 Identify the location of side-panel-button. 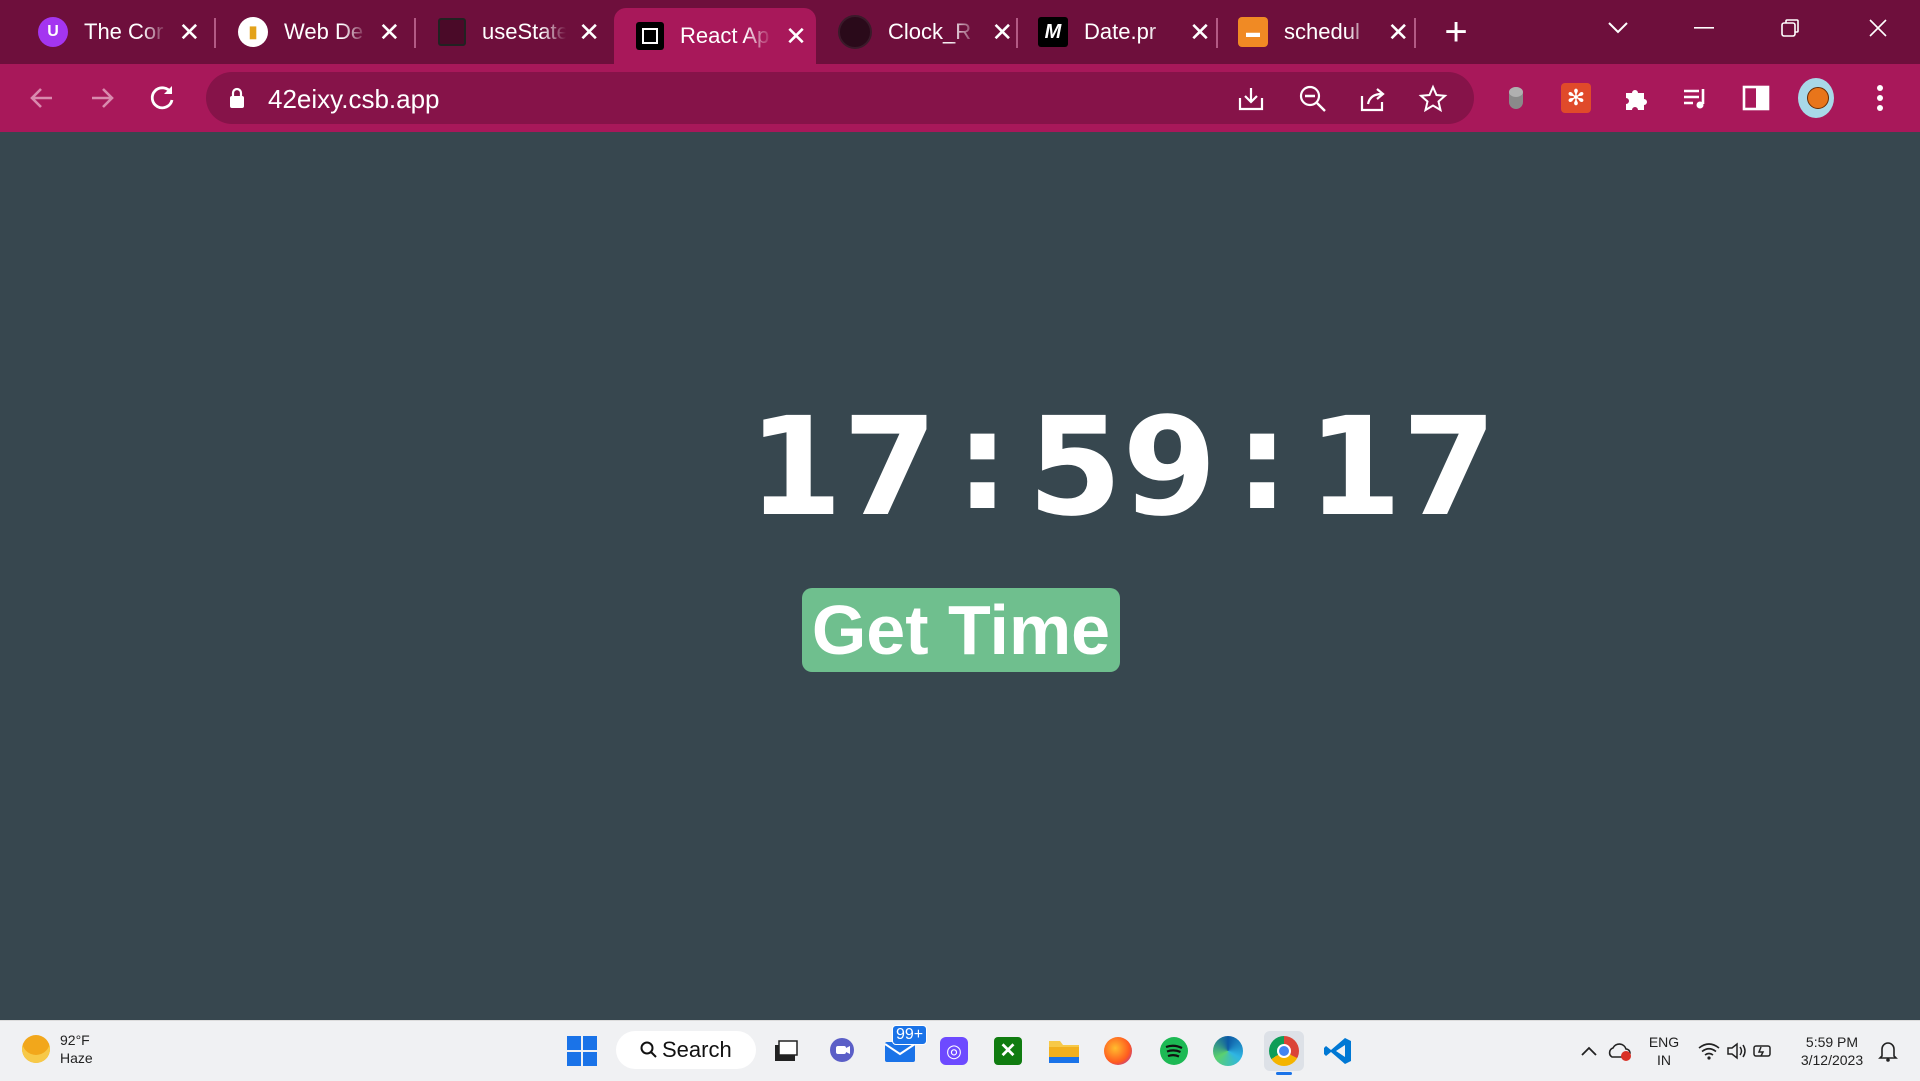
(1756, 98).